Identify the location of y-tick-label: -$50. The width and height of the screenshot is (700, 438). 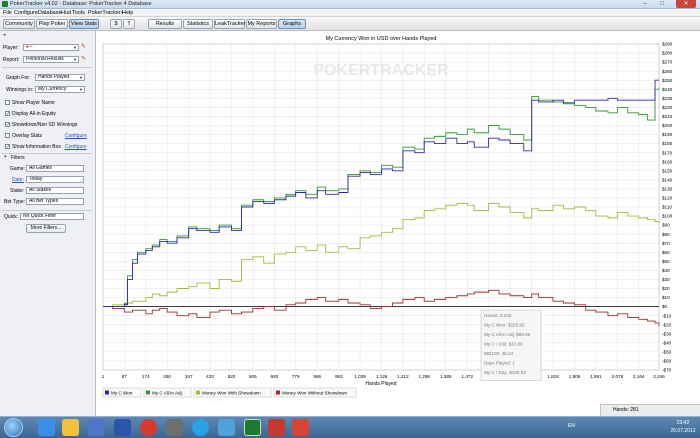
(667, 351).